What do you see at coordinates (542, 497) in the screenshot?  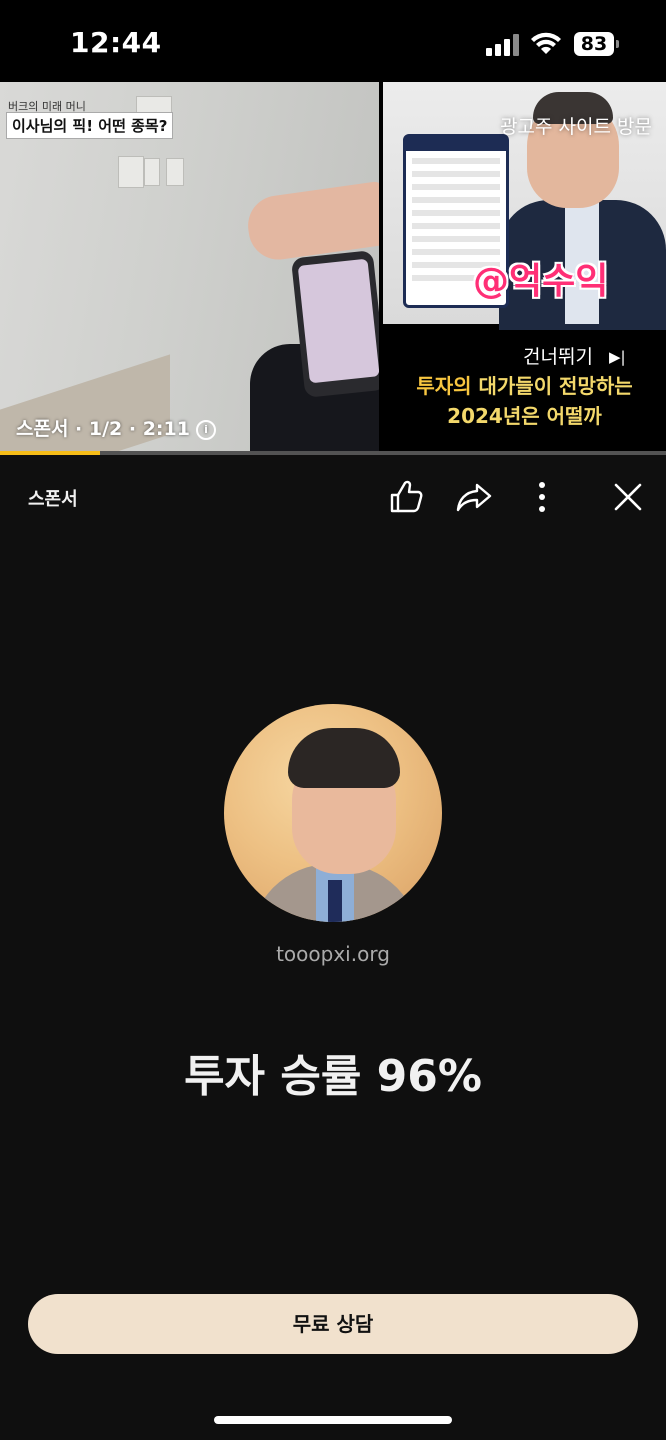 I see `more-options-icon` at bounding box center [542, 497].